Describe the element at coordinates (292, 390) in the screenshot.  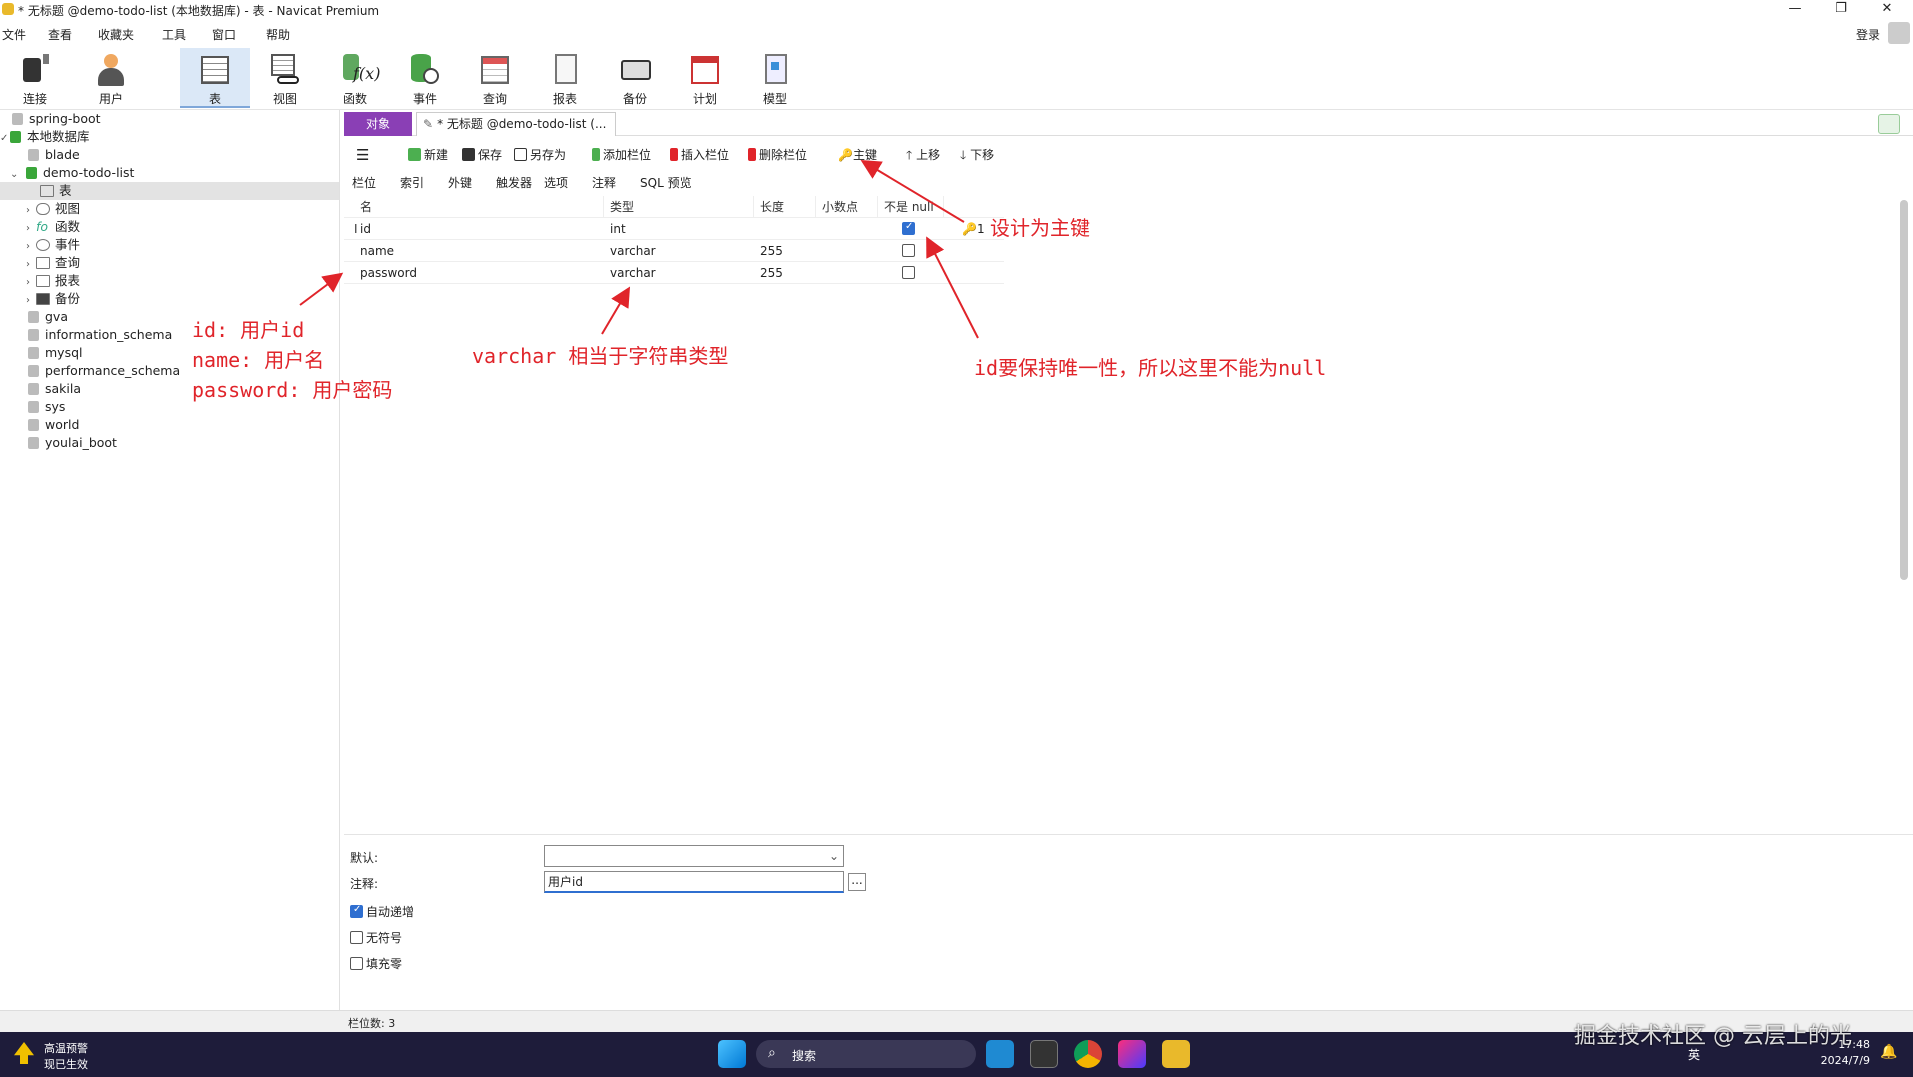
I see `annotation-field-password: password: 用户密码` at that location.